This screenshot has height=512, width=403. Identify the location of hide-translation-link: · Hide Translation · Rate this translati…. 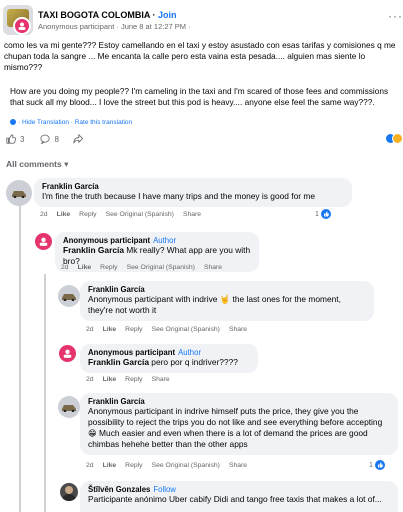
(75, 122).